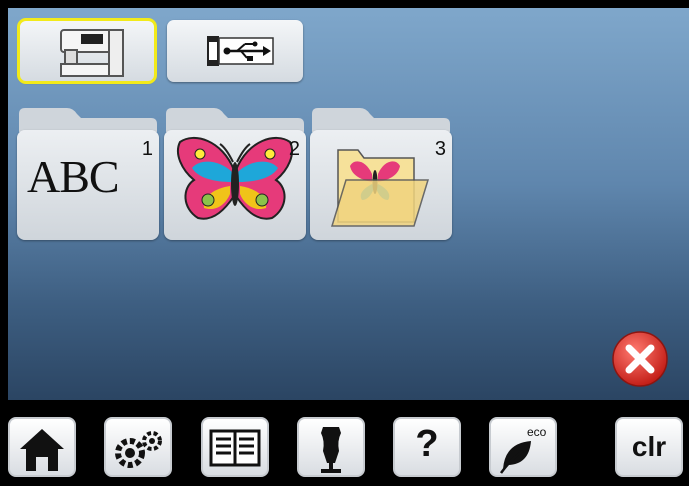  I want to click on alphabets-folder: ABC 1, so click(88, 174).